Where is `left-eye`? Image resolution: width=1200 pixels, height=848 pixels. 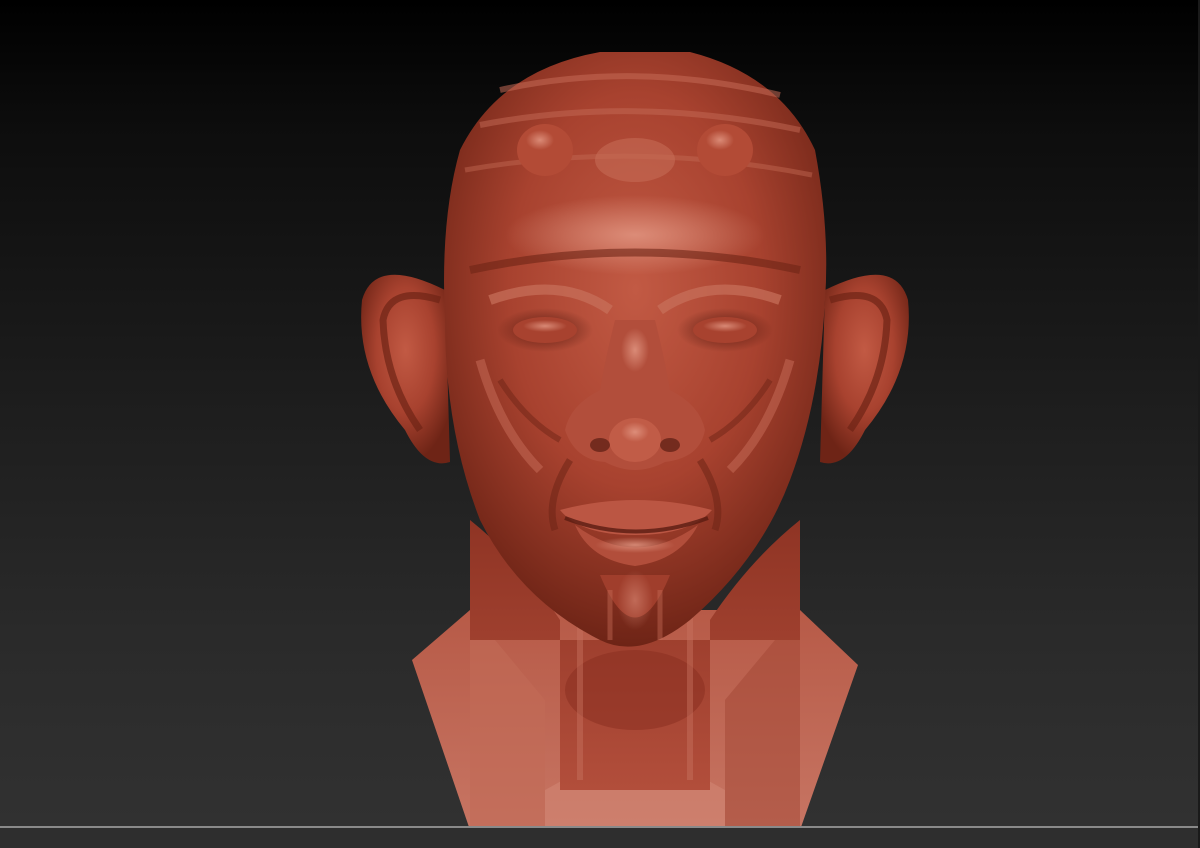 left-eye is located at coordinates (545, 330).